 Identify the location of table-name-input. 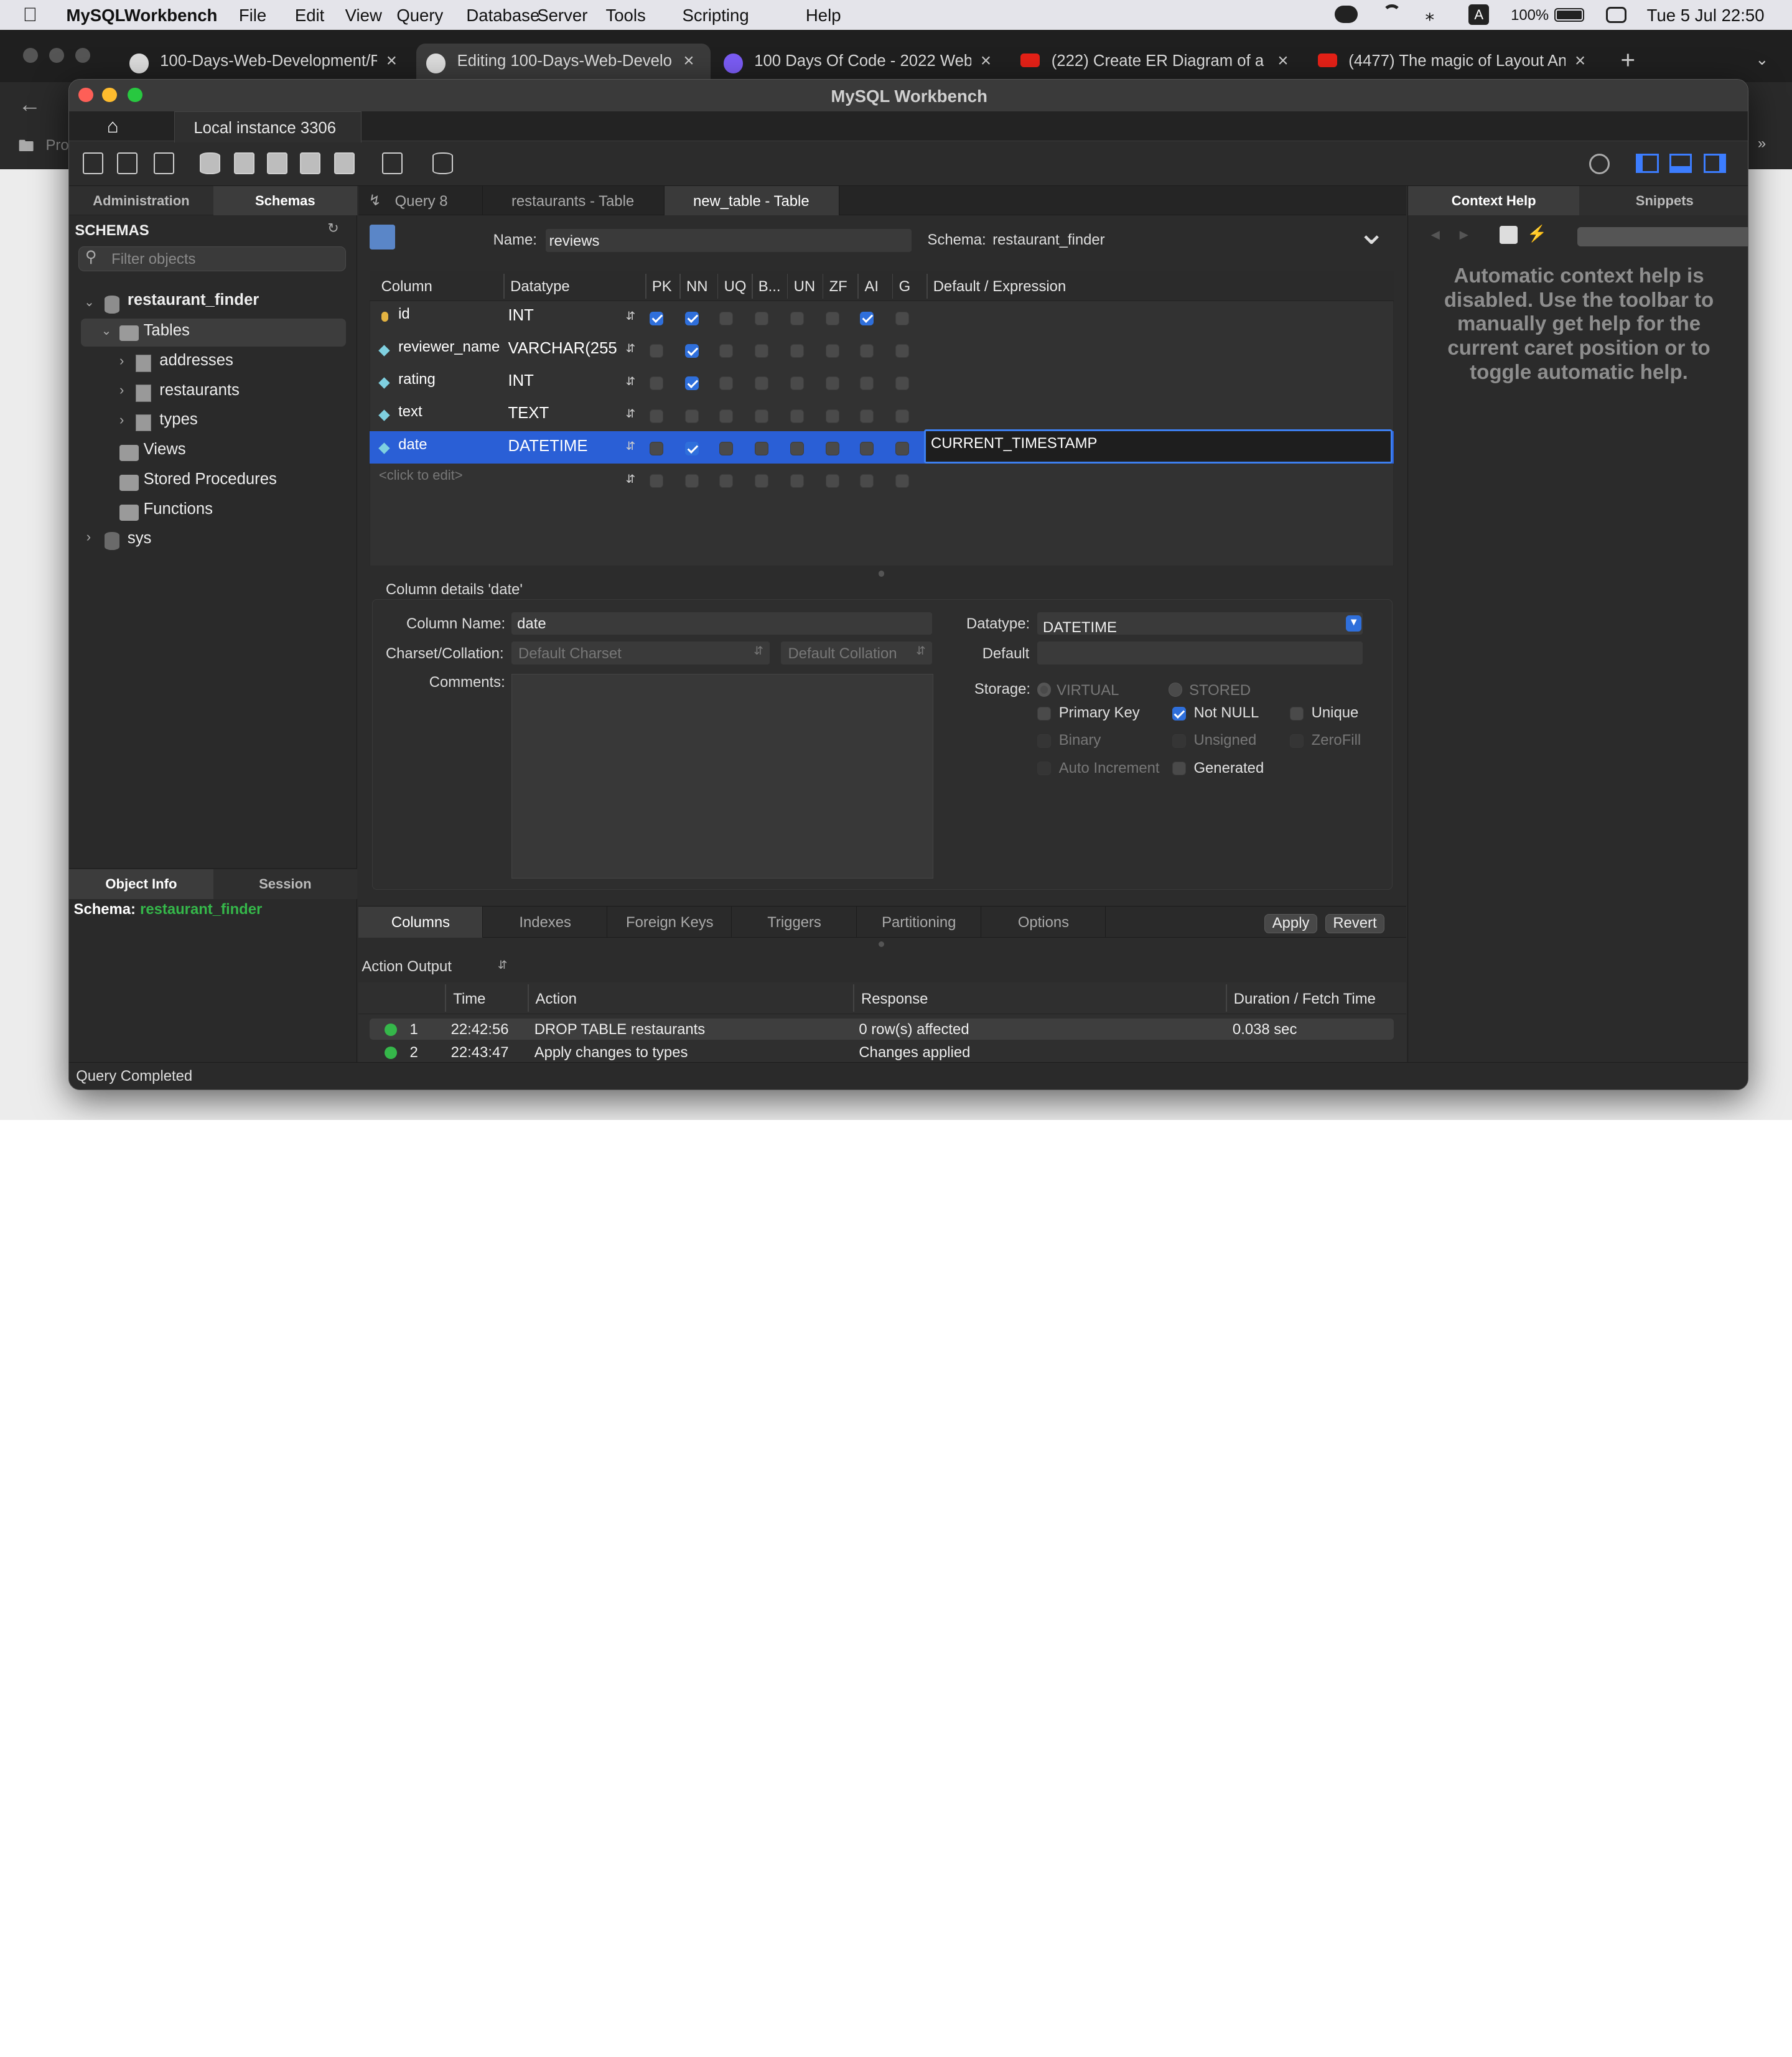
(729, 241).